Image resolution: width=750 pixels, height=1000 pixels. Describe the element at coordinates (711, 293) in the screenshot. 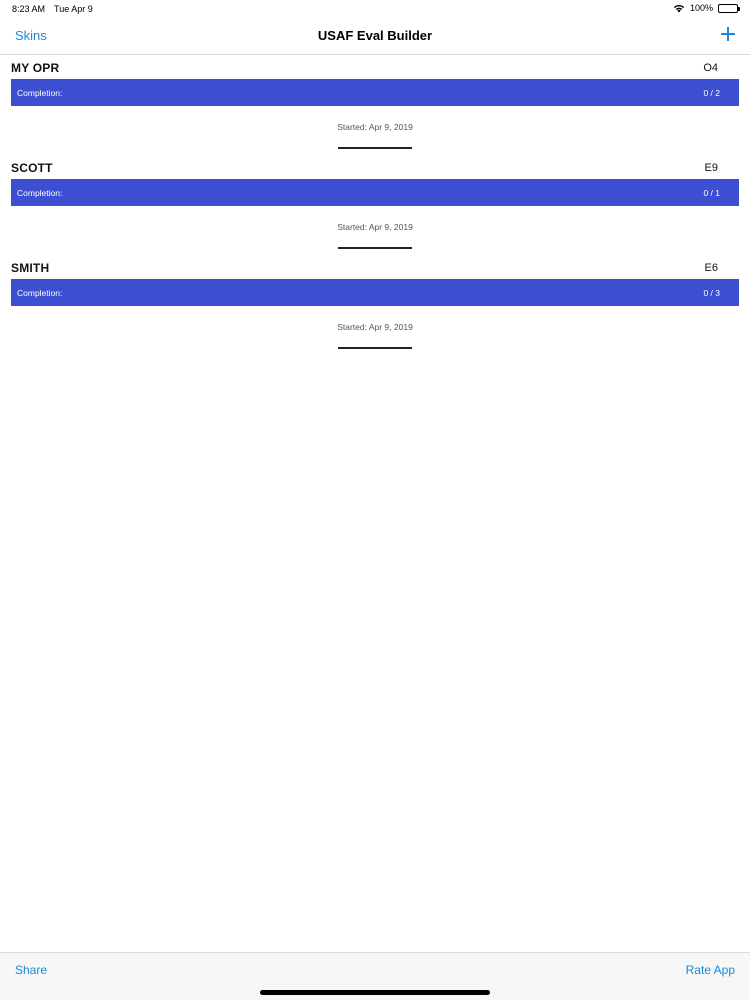

I see `completion-count: 0 / 3` at that location.